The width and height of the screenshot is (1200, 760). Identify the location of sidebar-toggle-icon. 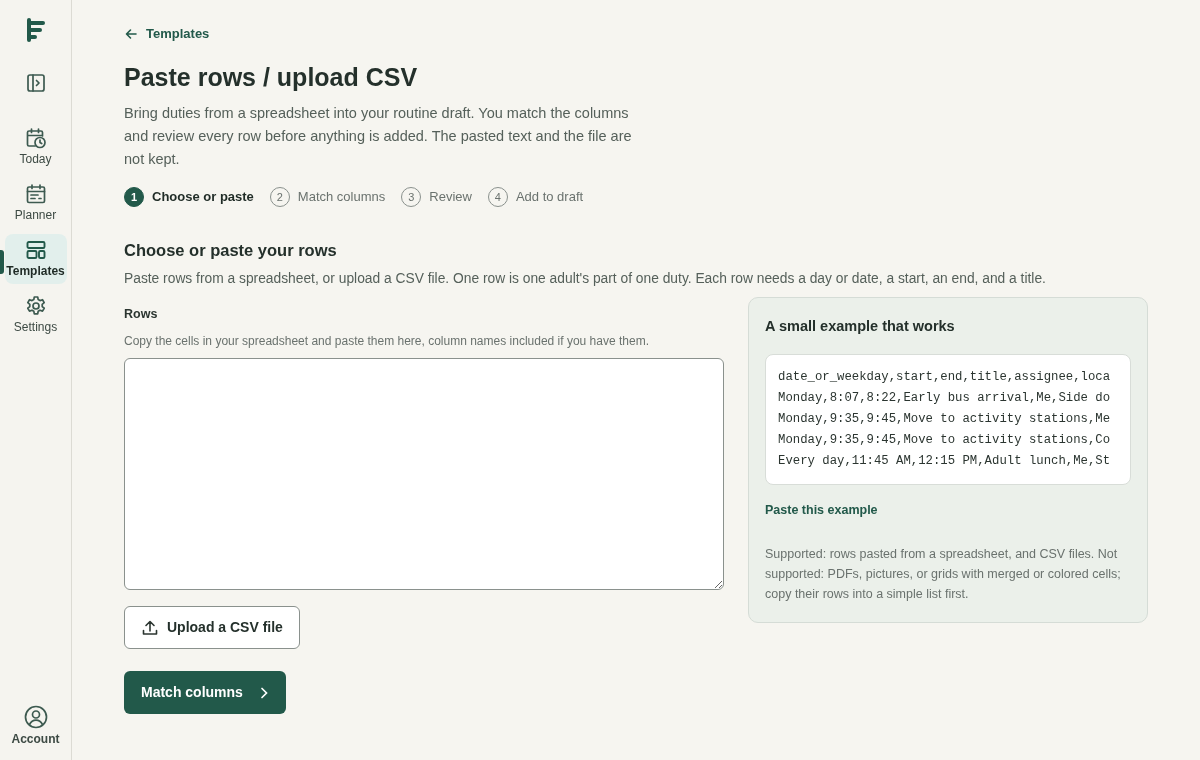
(35, 83).